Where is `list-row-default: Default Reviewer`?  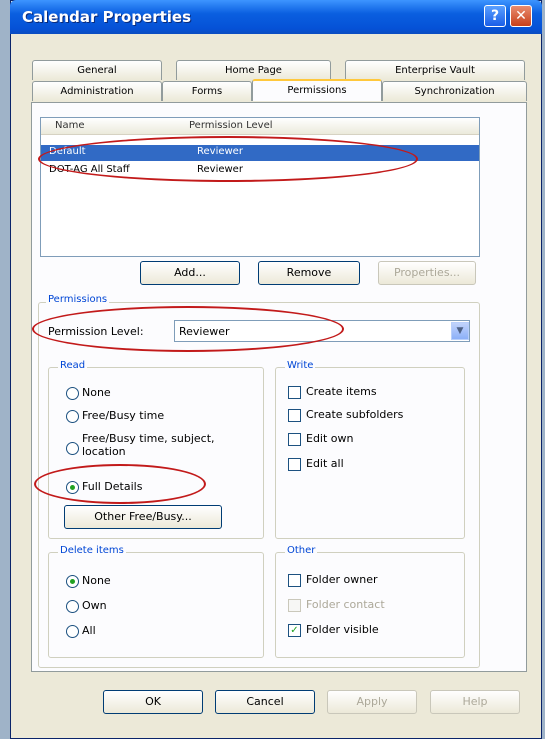 list-row-default: Default Reviewer is located at coordinates (260, 153).